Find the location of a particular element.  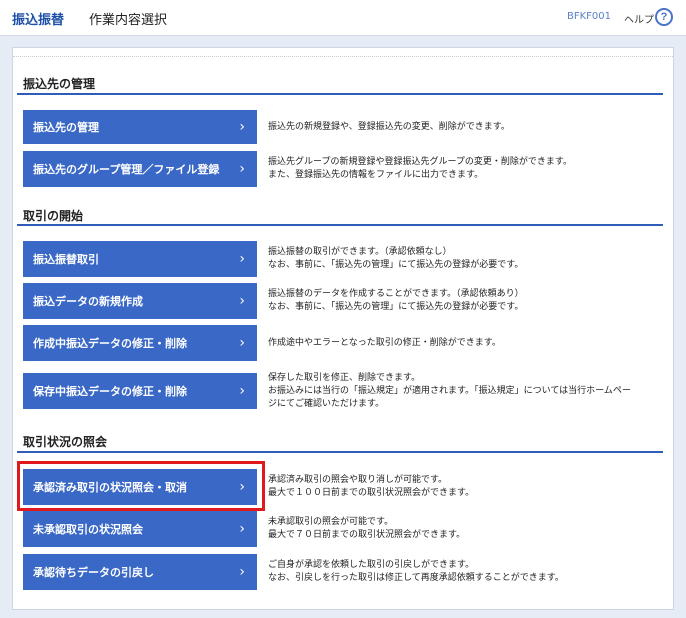

item-description: 作成途中やエラーとなった取引の修正・削除ができます。 is located at coordinates (384, 342).